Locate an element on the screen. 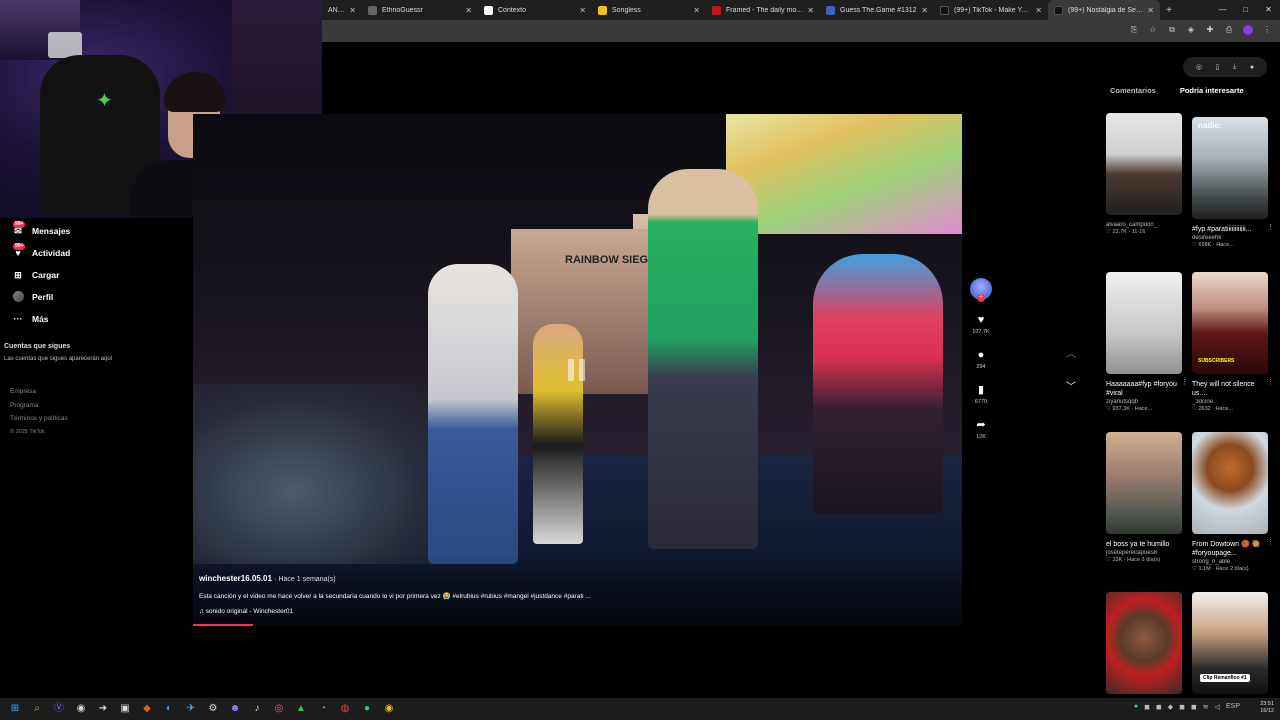  app-icon: ▣ is located at coordinates (125, 709).